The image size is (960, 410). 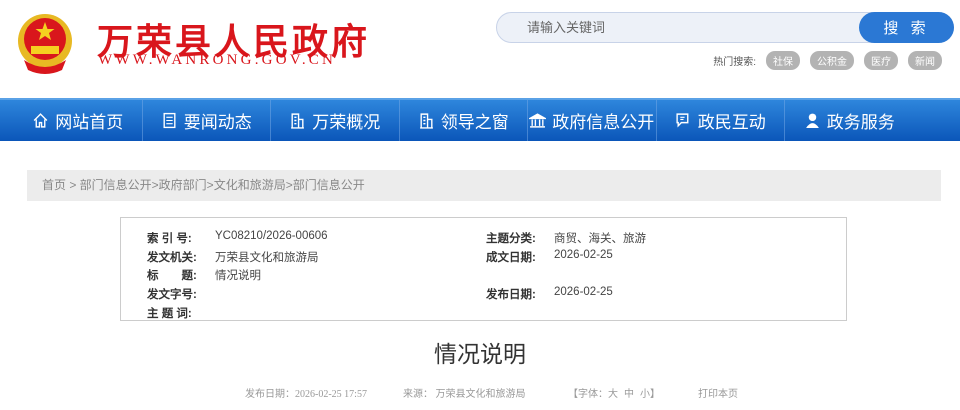 I want to click on nav-leaders: 领导之窗, so click(x=464, y=120).